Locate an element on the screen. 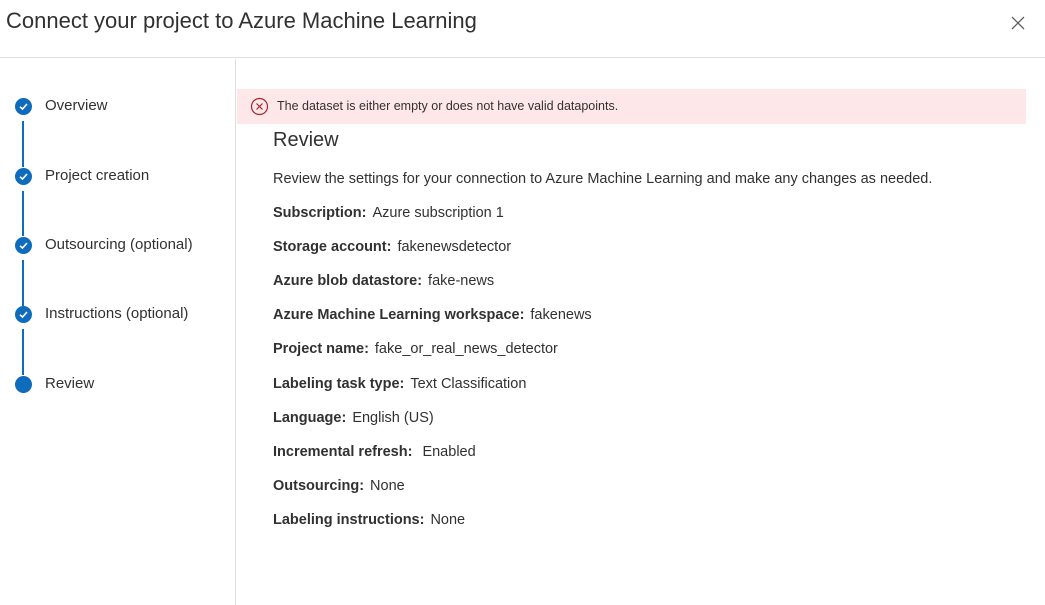 The width and height of the screenshot is (1045, 605). field-value: fake_or_real_news_detector is located at coordinates (466, 349).